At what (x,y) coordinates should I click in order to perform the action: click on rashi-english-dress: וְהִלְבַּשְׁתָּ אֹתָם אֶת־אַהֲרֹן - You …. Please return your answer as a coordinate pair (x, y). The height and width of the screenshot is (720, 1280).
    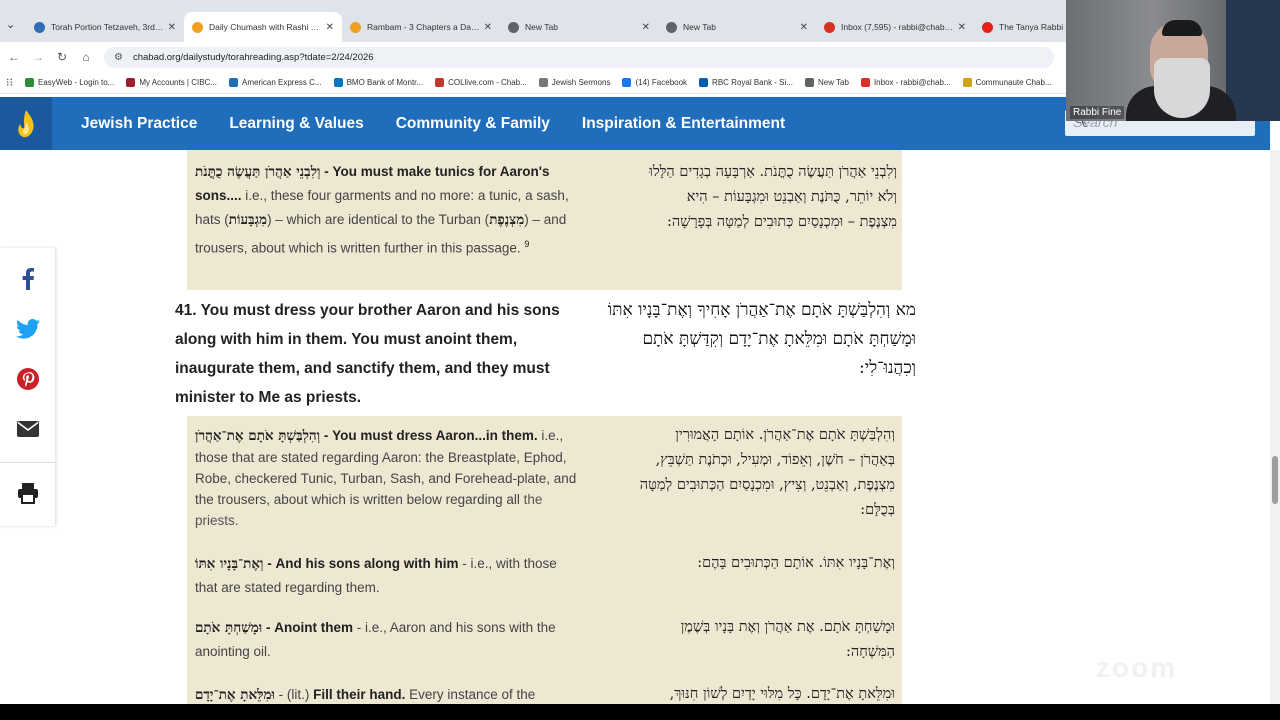
    Looking at the image, I should click on (387, 478).